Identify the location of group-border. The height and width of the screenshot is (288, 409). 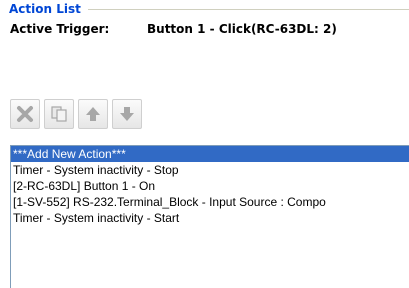
(248, 9).